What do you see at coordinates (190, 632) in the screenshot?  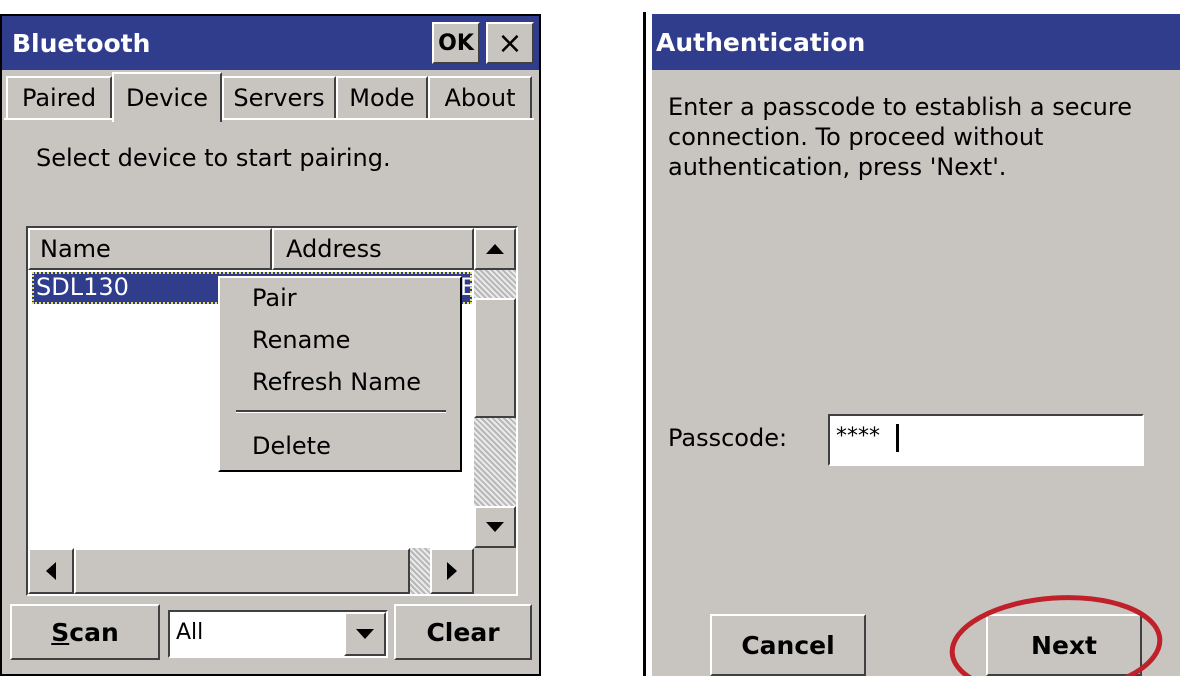 I see `filter-value: All` at bounding box center [190, 632].